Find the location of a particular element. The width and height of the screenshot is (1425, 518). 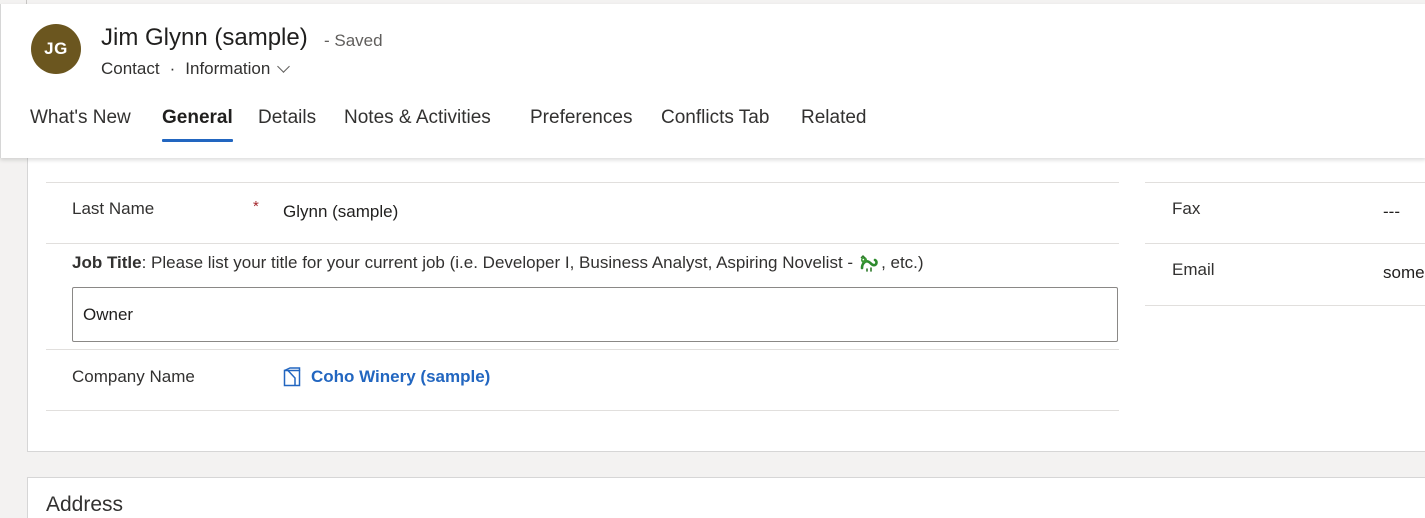

entity-name: Contact is located at coordinates (130, 68).